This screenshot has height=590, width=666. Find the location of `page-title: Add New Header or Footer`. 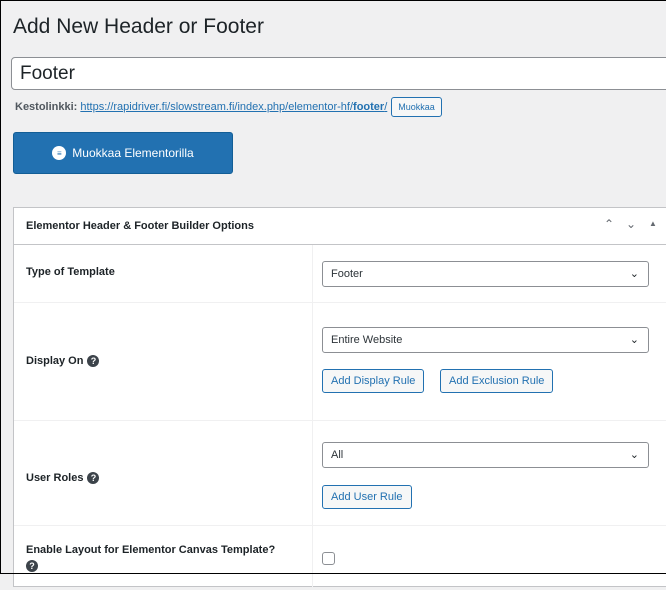

page-title: Add New Header or Footer is located at coordinates (138, 26).